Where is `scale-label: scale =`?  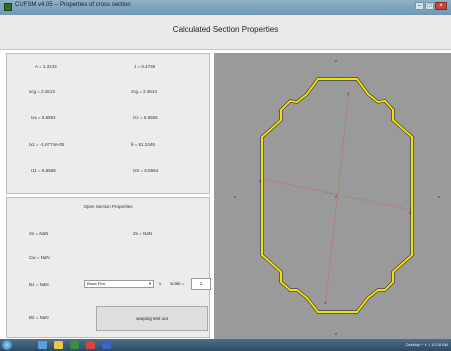
scale-label: scale = is located at coordinates (177, 283).